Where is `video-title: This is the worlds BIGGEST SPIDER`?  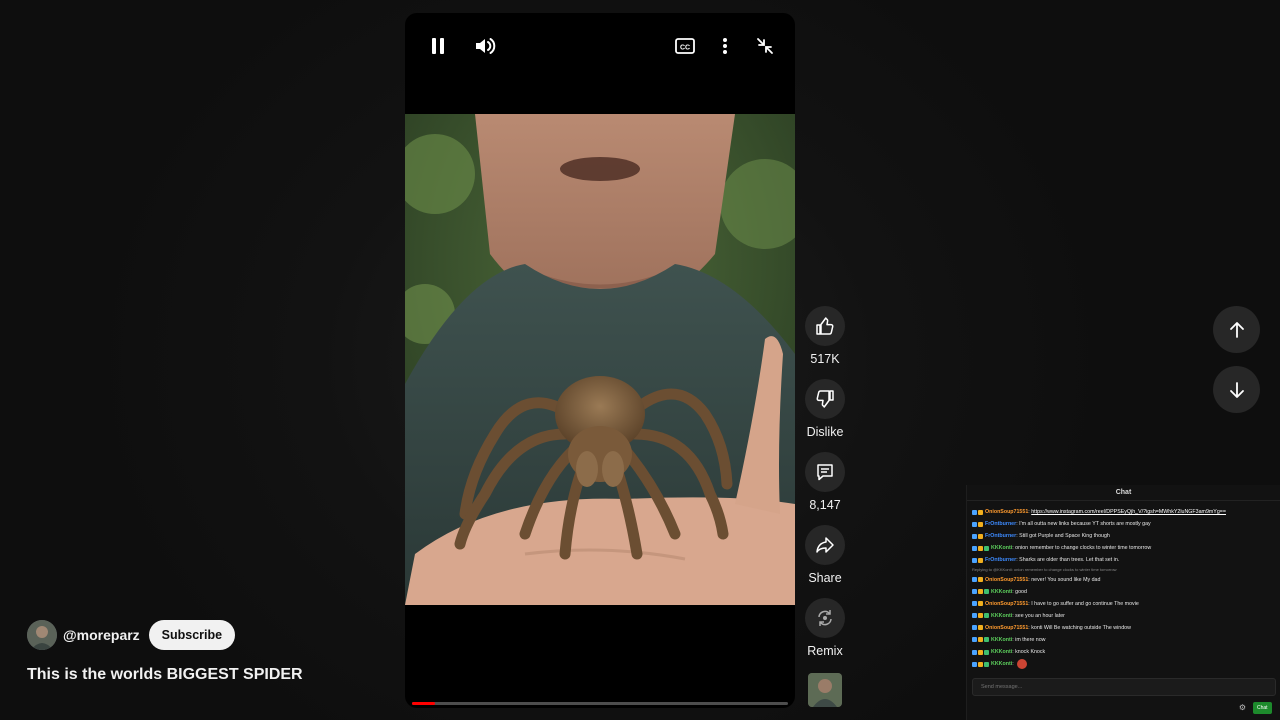 video-title: This is the worlds BIGGEST SPIDER is located at coordinates (165, 675).